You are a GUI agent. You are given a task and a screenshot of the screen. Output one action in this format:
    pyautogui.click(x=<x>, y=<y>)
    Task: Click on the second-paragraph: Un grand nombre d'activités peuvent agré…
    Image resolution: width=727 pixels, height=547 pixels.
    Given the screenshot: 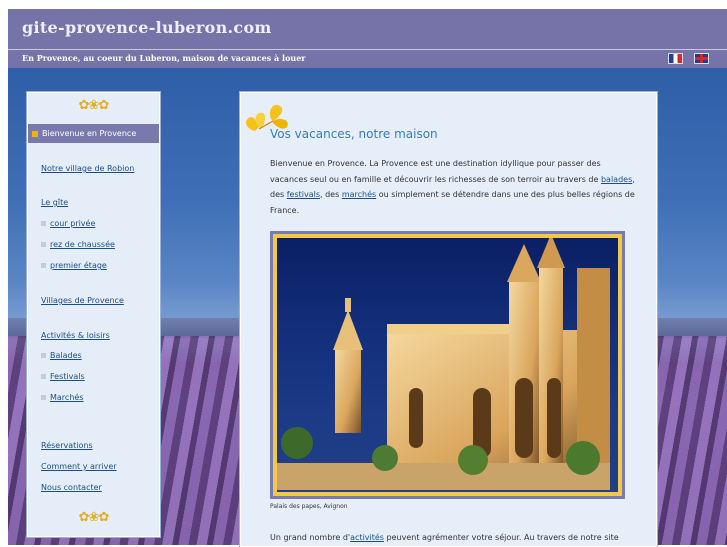 What is the action you would take?
    pyautogui.click(x=444, y=537)
    